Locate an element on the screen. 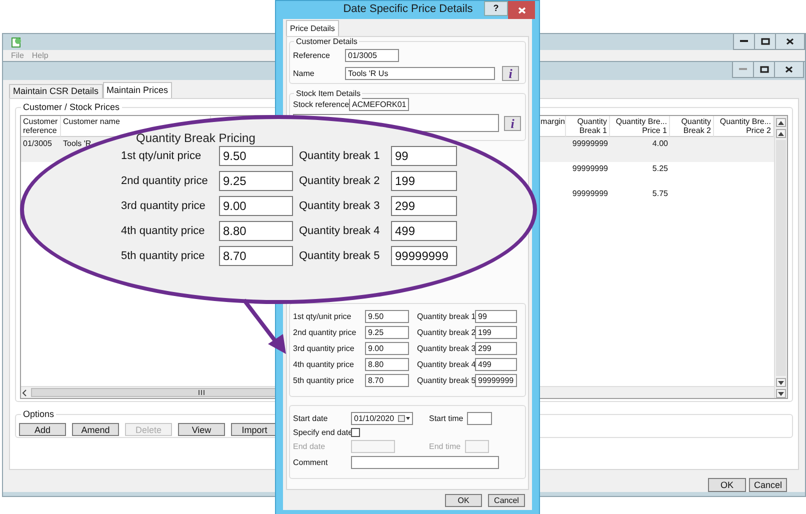  start-time-field is located at coordinates (479, 418).